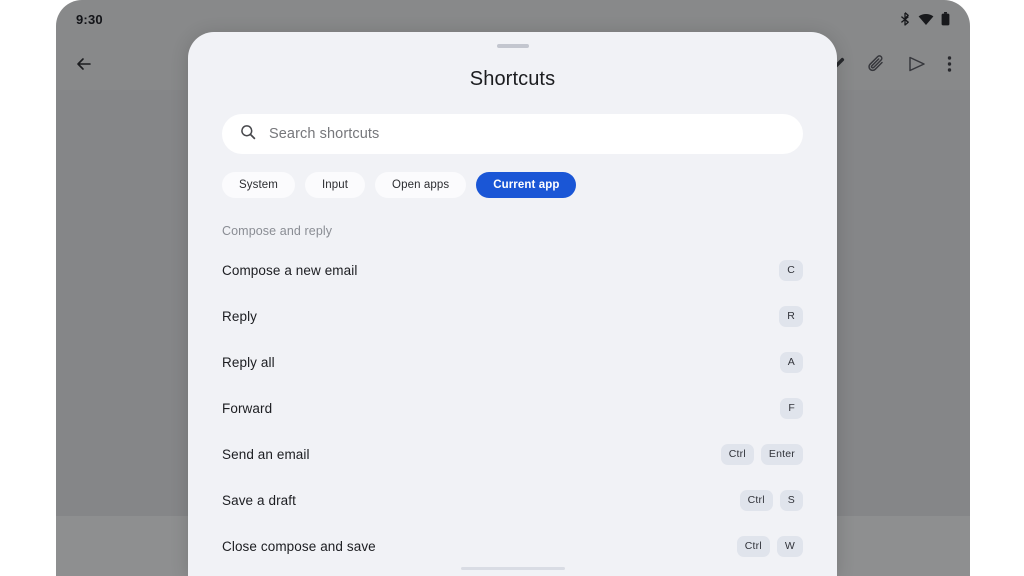 The image size is (1024, 576). I want to click on shortcut-label: Send an email, so click(266, 454).